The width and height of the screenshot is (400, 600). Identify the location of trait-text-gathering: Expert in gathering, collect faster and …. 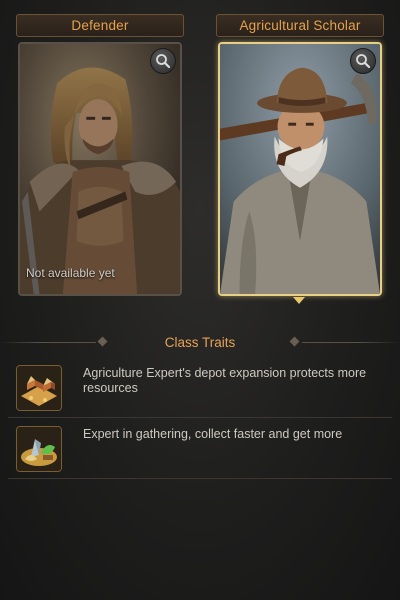
(213, 434).